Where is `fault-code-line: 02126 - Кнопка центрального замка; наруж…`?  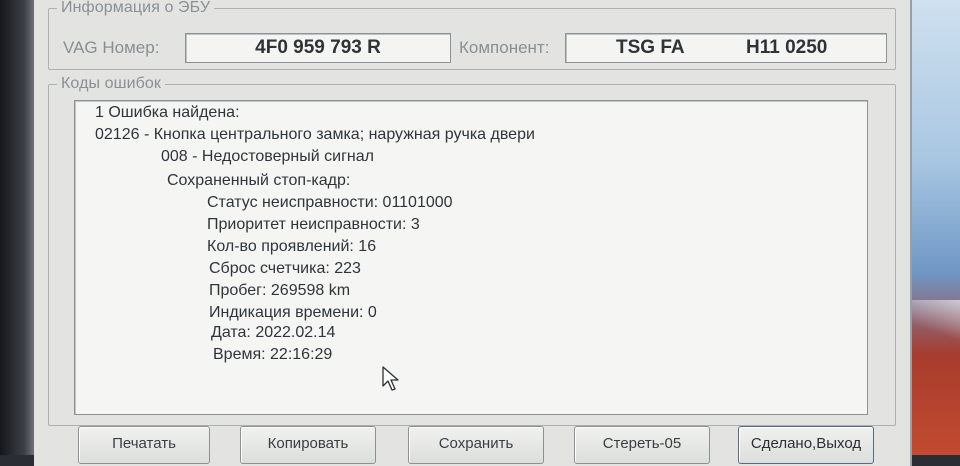
fault-code-line: 02126 - Кнопка центрального замка; наруж… is located at coordinates (315, 134).